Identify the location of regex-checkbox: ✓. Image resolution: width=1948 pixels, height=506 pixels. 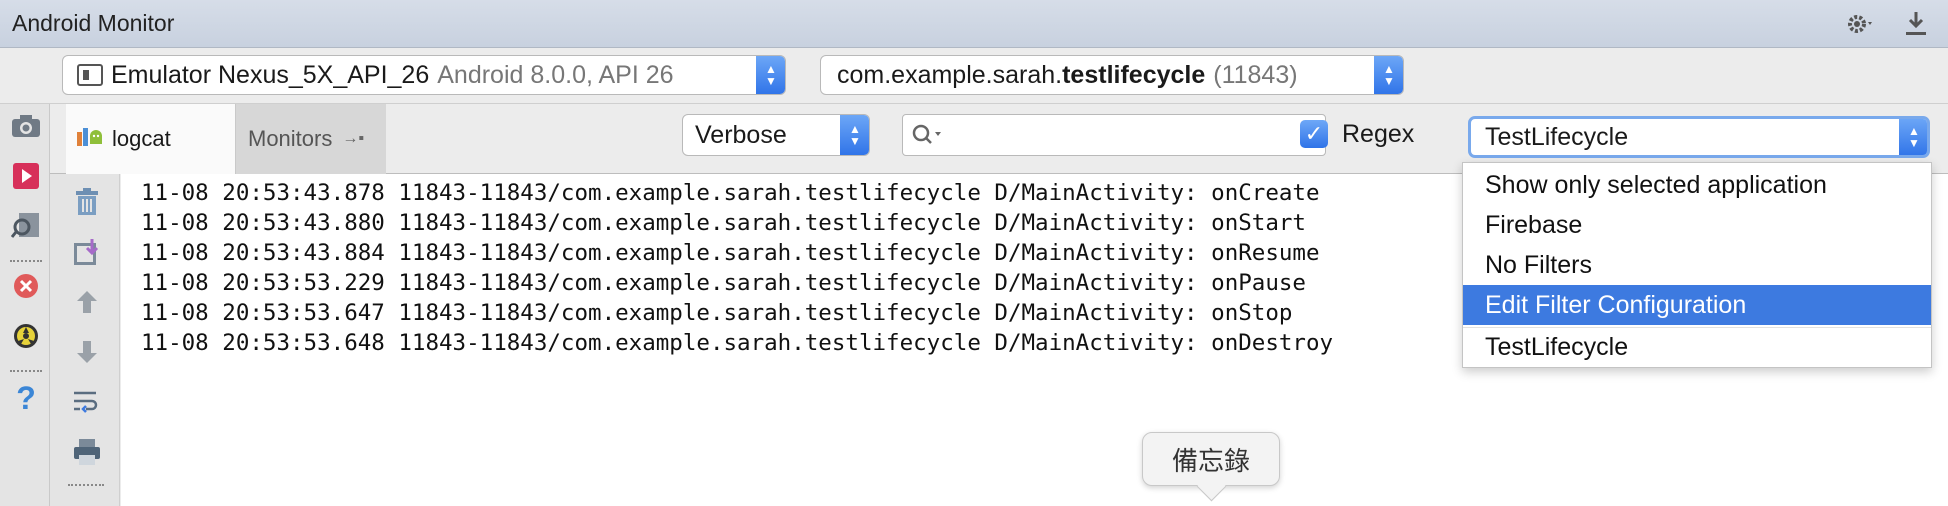
(1314, 134).